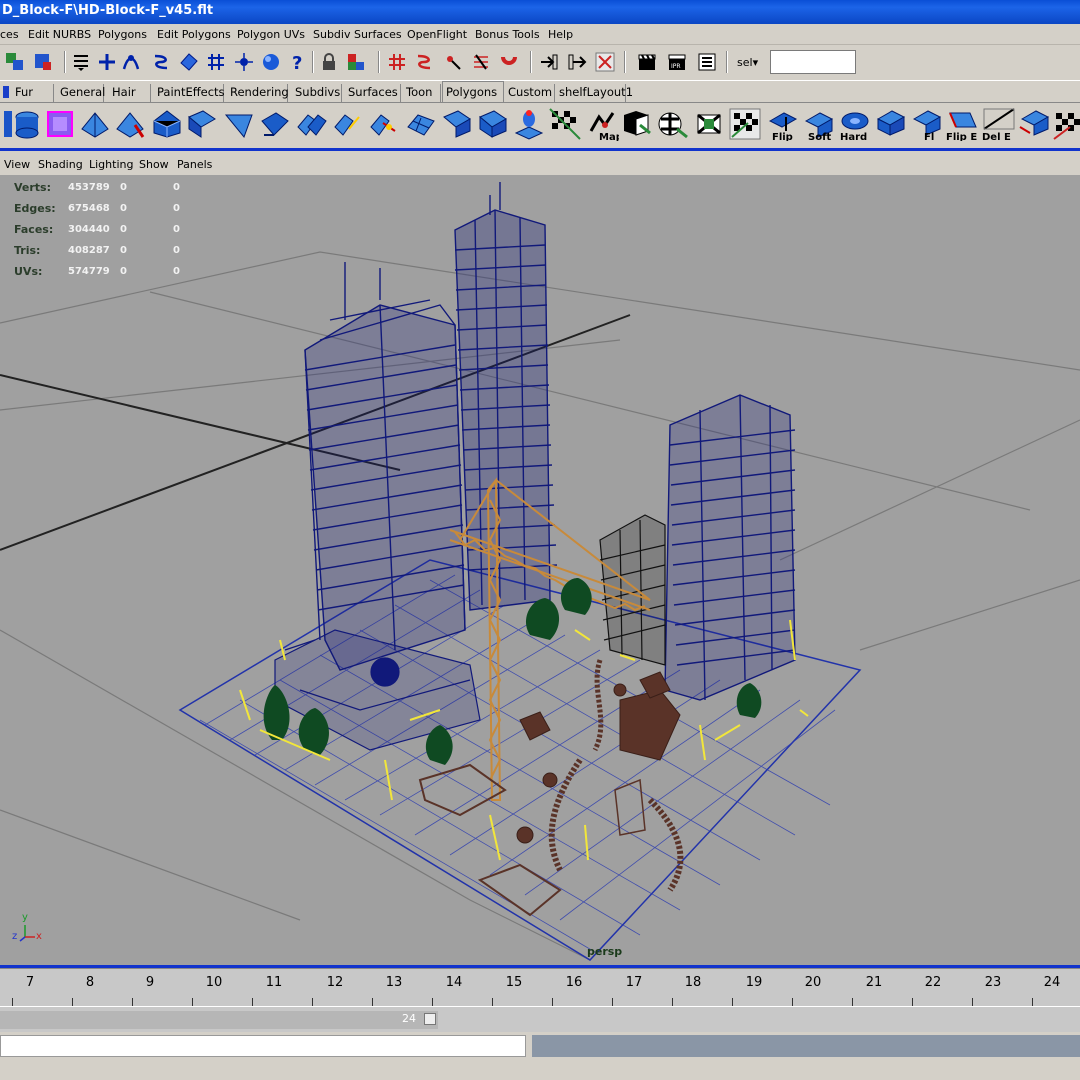 The width and height of the screenshot is (1080, 1080). I want to click on magnet-icon, so click(509, 62).